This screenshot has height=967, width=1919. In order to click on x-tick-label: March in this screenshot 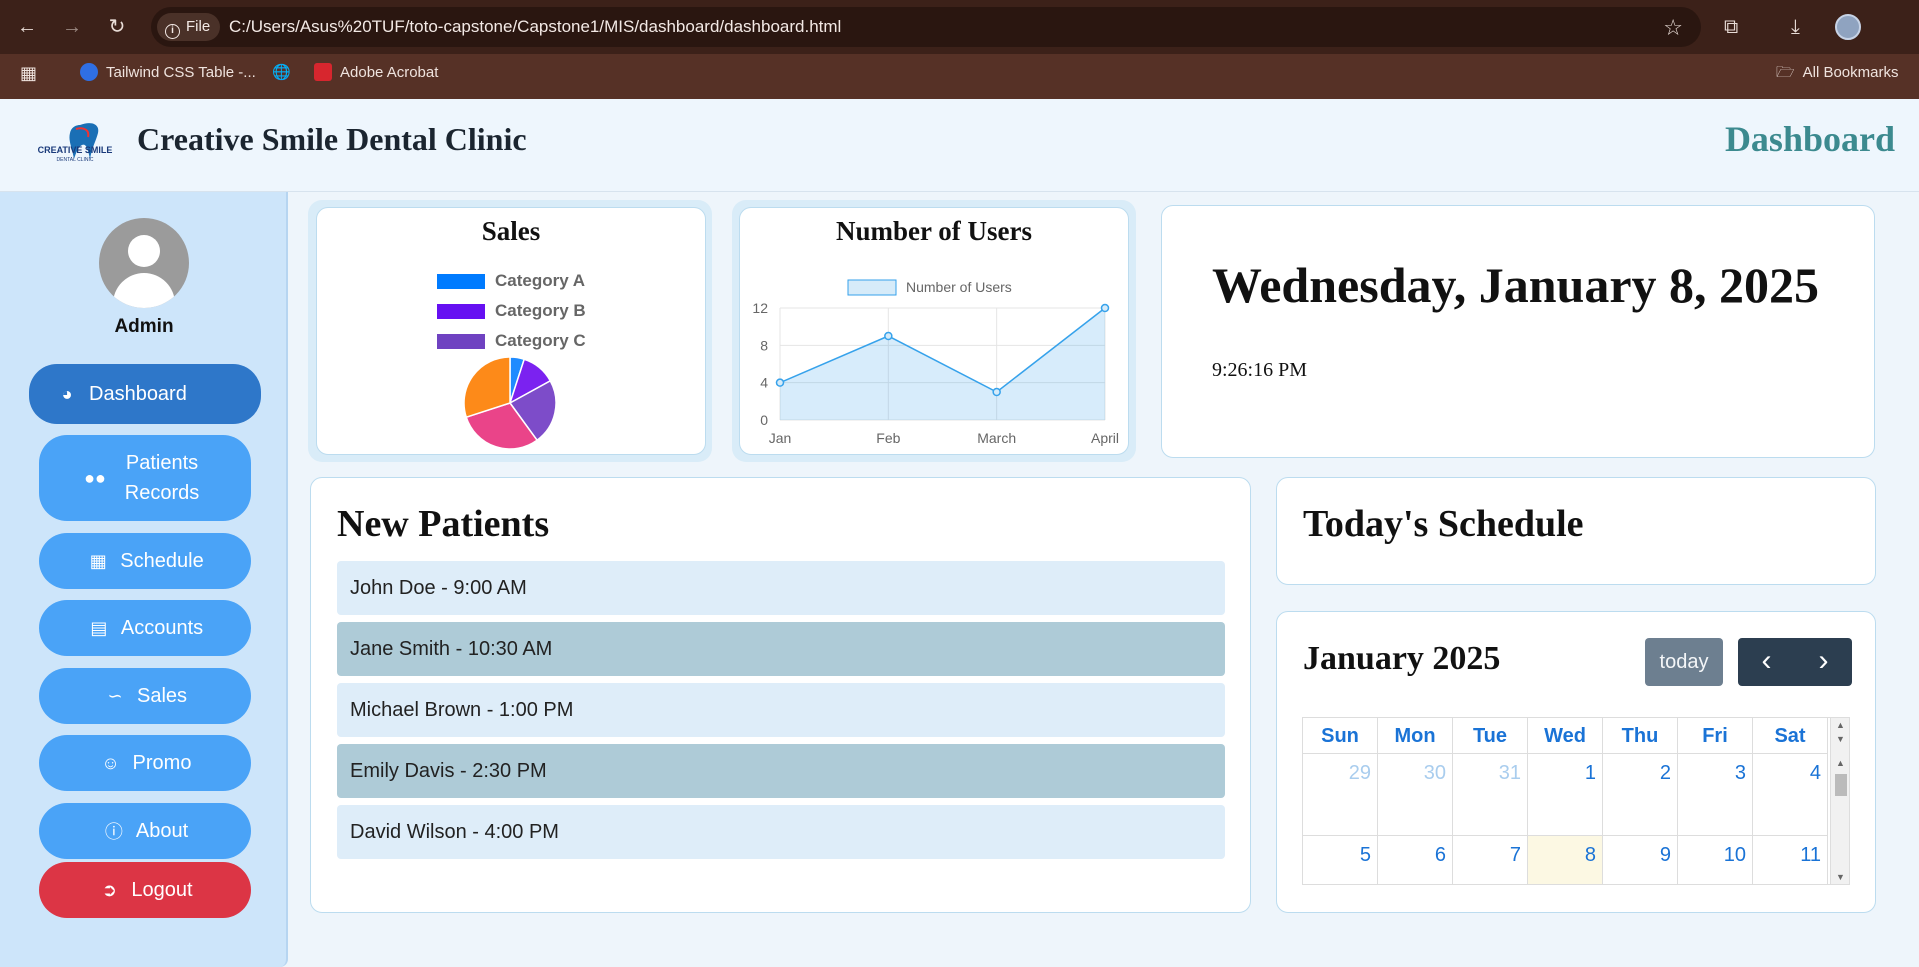, I will do `click(996, 438)`.